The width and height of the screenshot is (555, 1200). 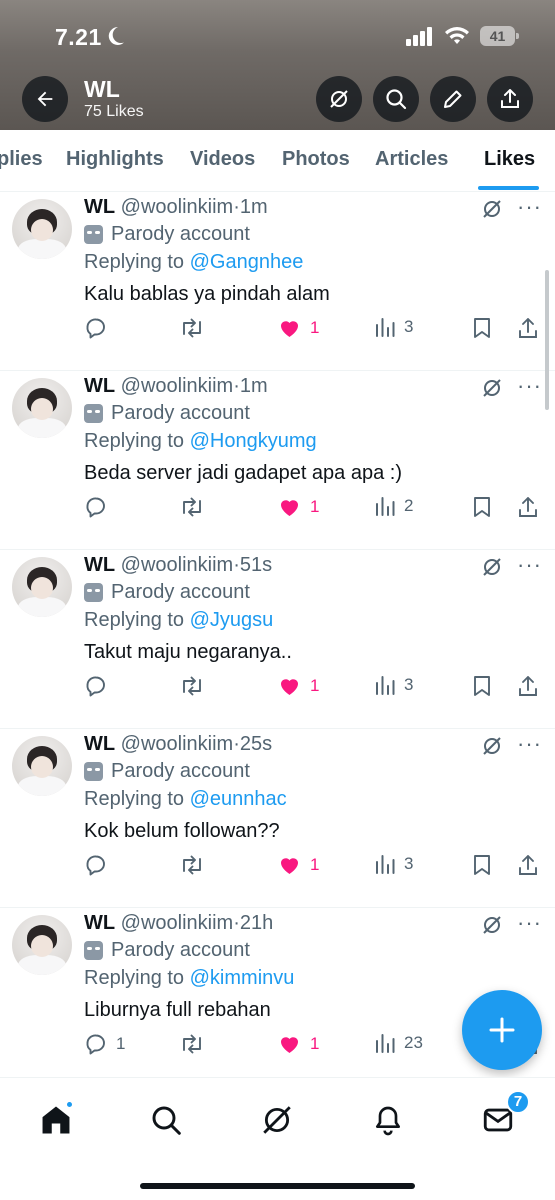 I want to click on tab-likes: Likes, so click(x=509, y=159).